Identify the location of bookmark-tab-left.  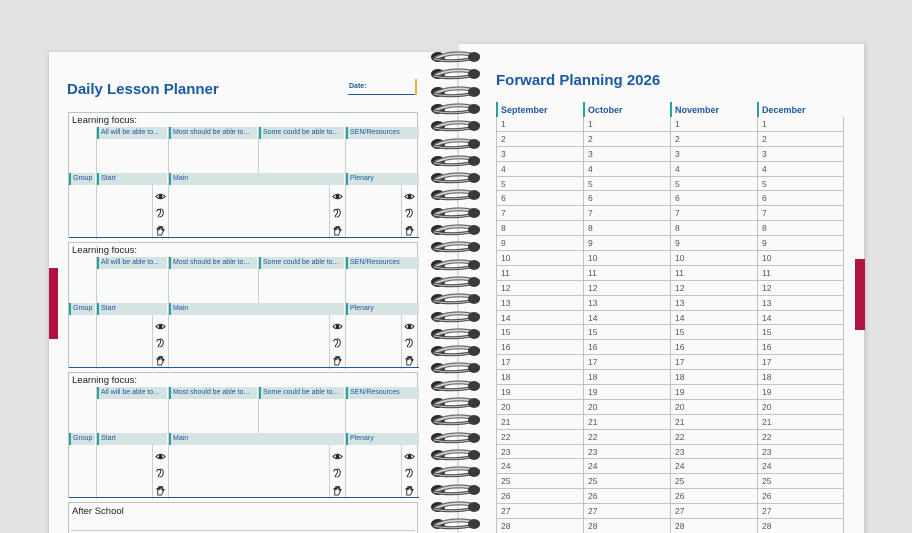
(53, 303).